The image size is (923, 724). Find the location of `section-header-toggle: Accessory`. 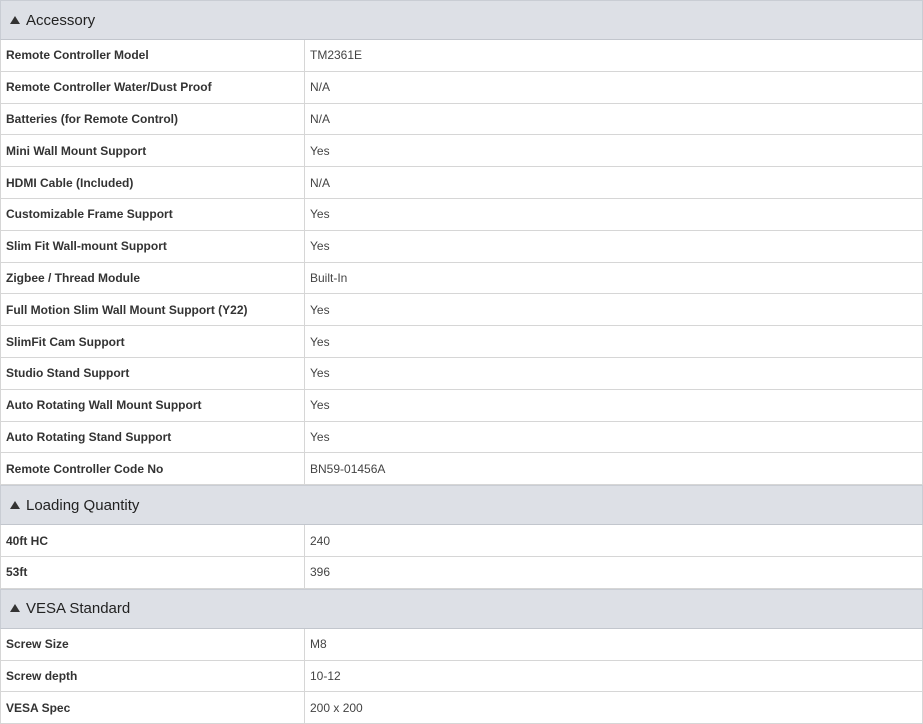

section-header-toggle: Accessory is located at coordinates (461, 20).